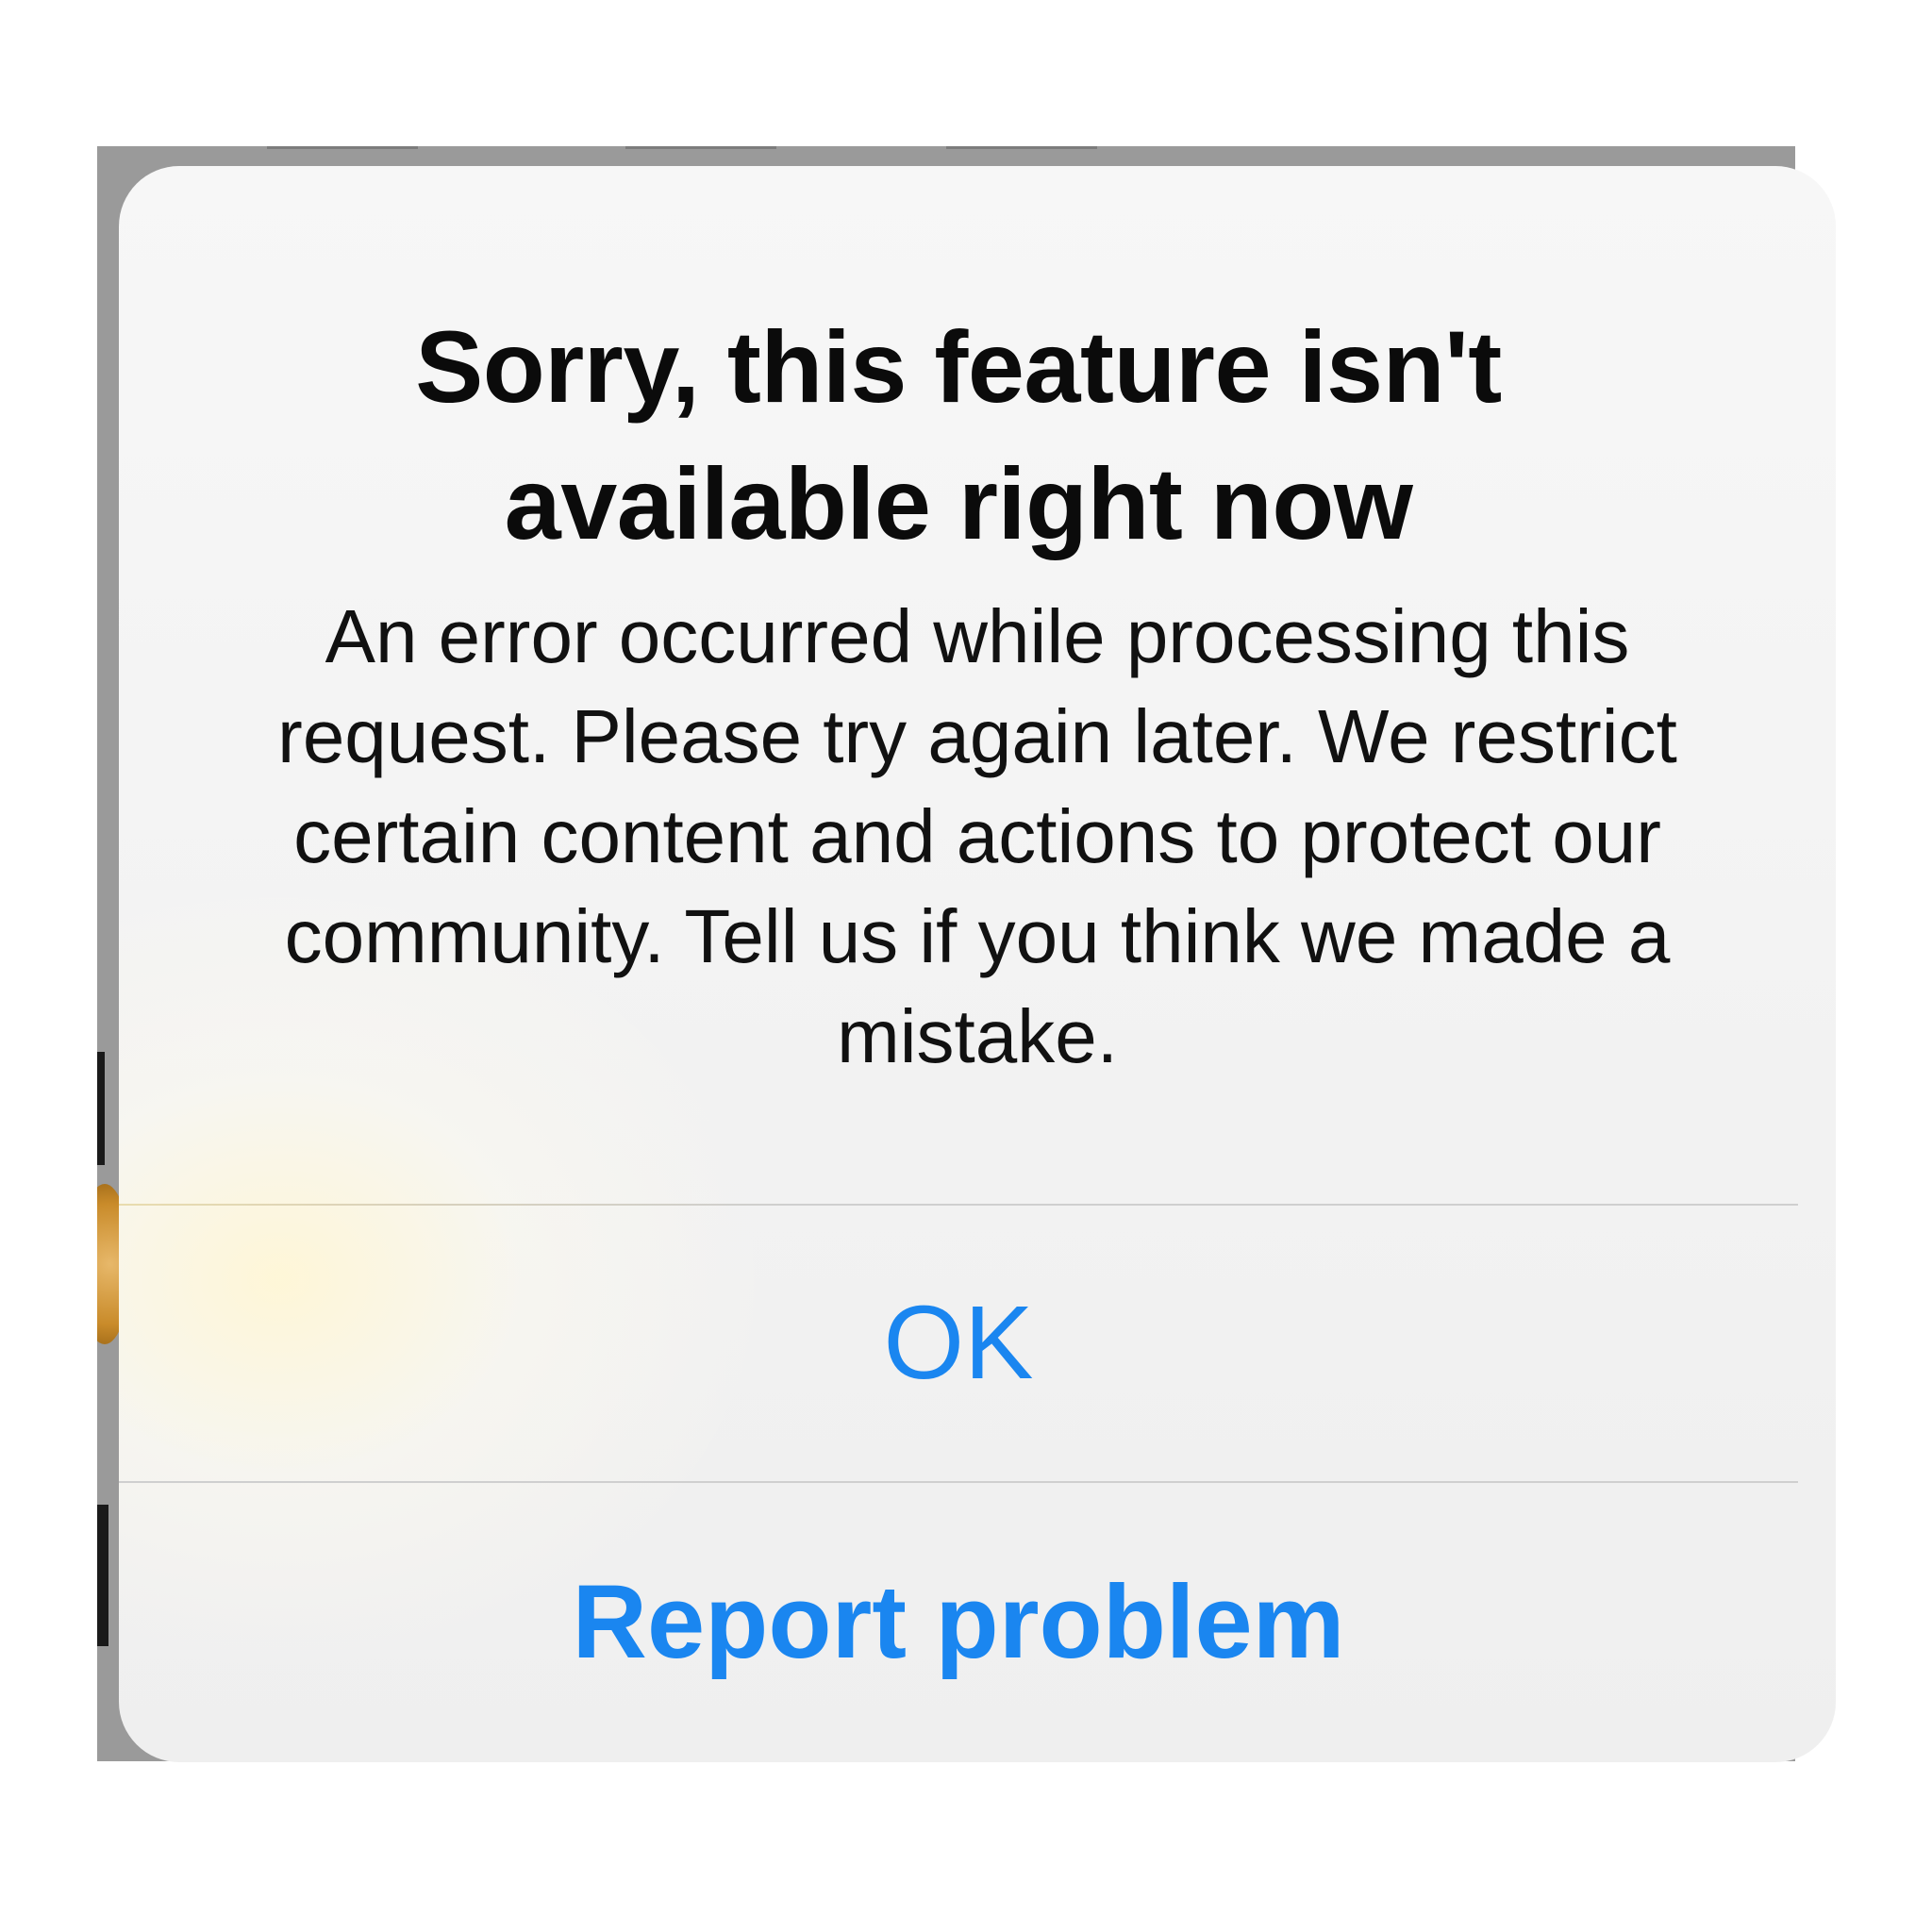 Image resolution: width=1932 pixels, height=1932 pixels. What do you see at coordinates (959, 1623) in the screenshot?
I see `report-problem-button: Report problem` at bounding box center [959, 1623].